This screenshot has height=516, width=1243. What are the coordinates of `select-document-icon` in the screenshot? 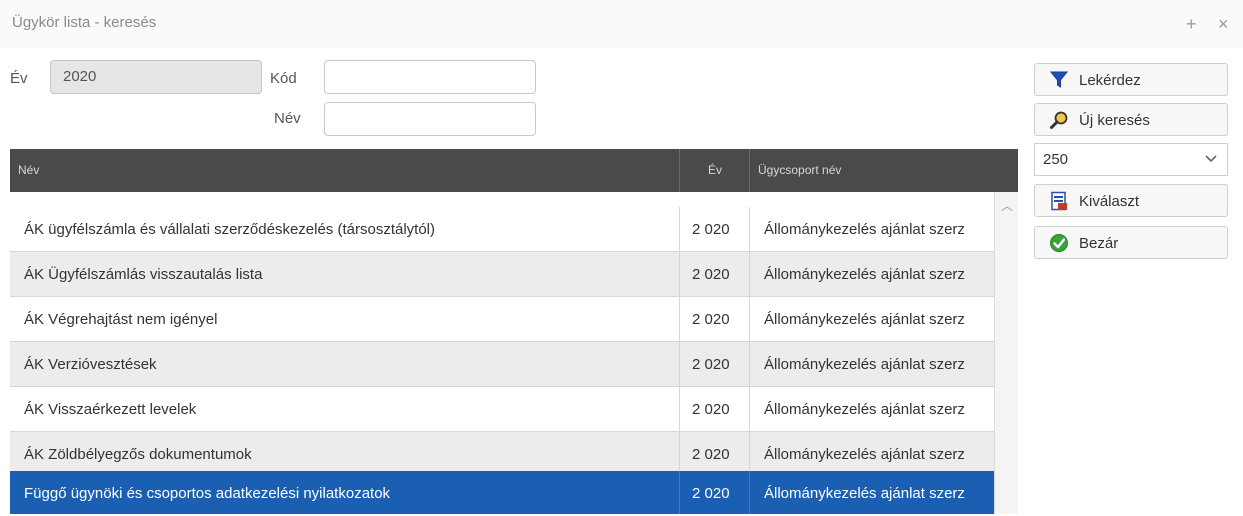 It's located at (1059, 201).